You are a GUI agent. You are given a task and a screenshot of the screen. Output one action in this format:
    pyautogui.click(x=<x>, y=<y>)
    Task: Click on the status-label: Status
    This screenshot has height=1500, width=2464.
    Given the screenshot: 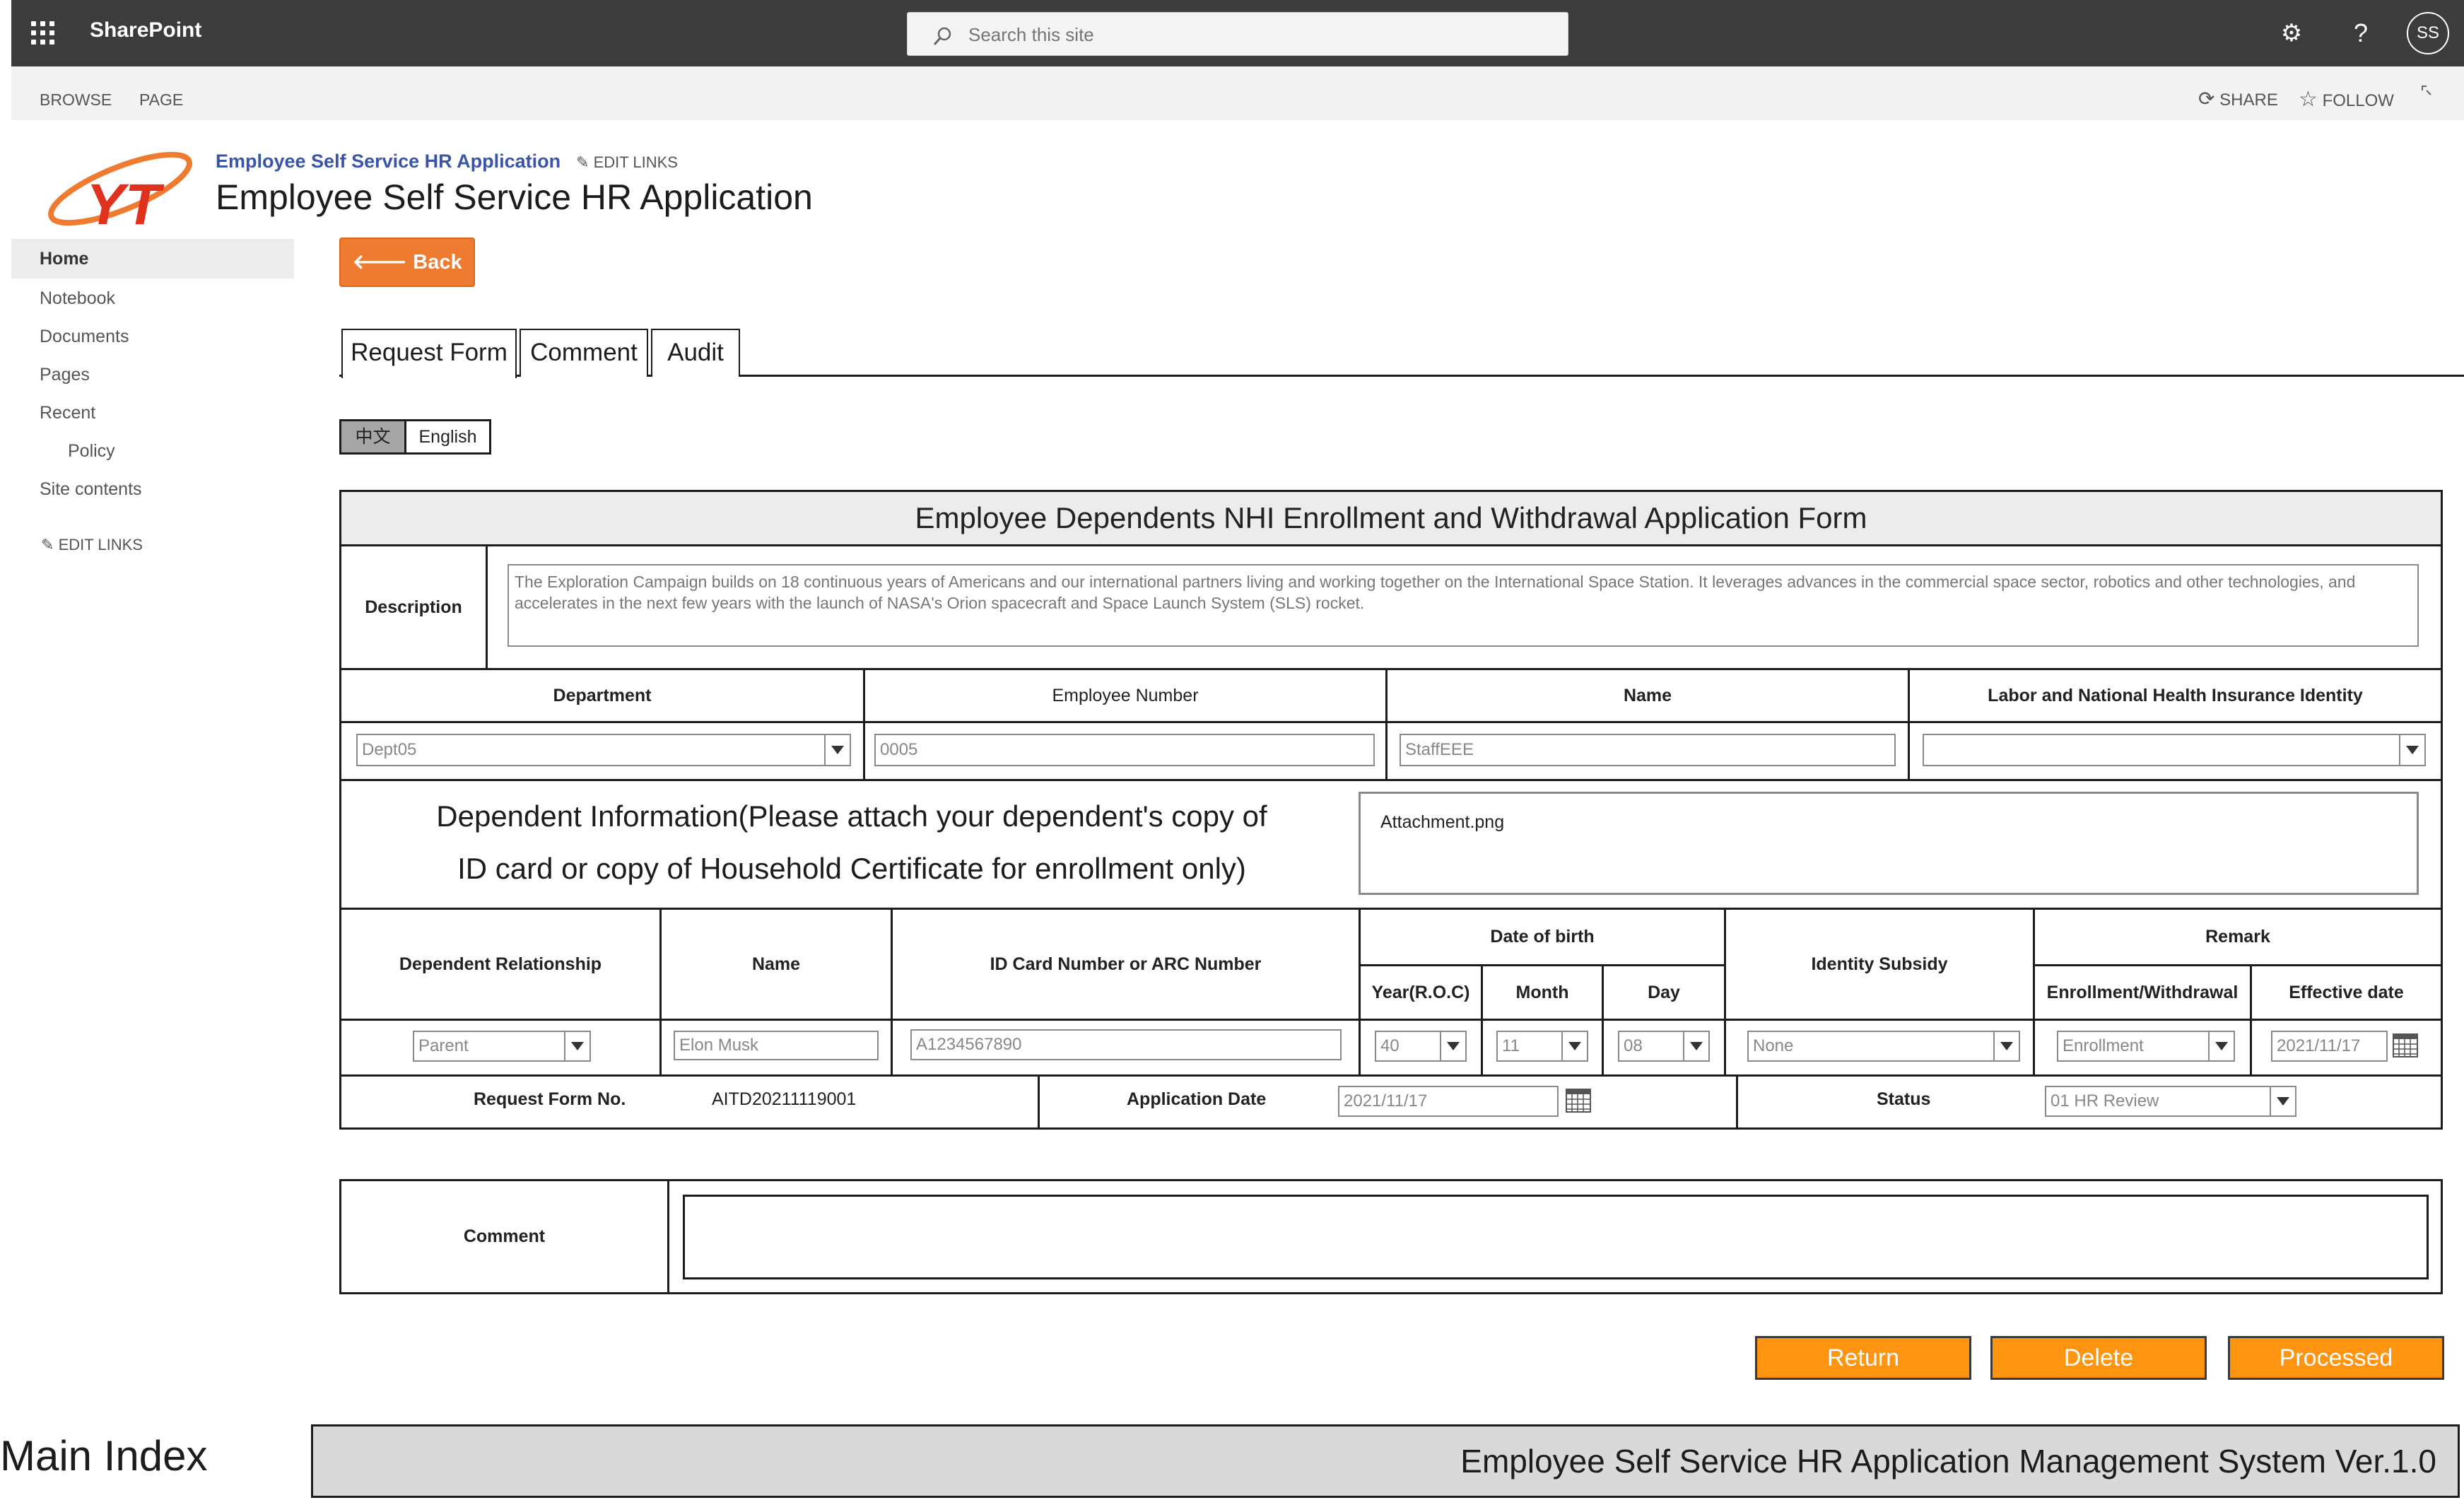 What is the action you would take?
    pyautogui.click(x=1904, y=1099)
    